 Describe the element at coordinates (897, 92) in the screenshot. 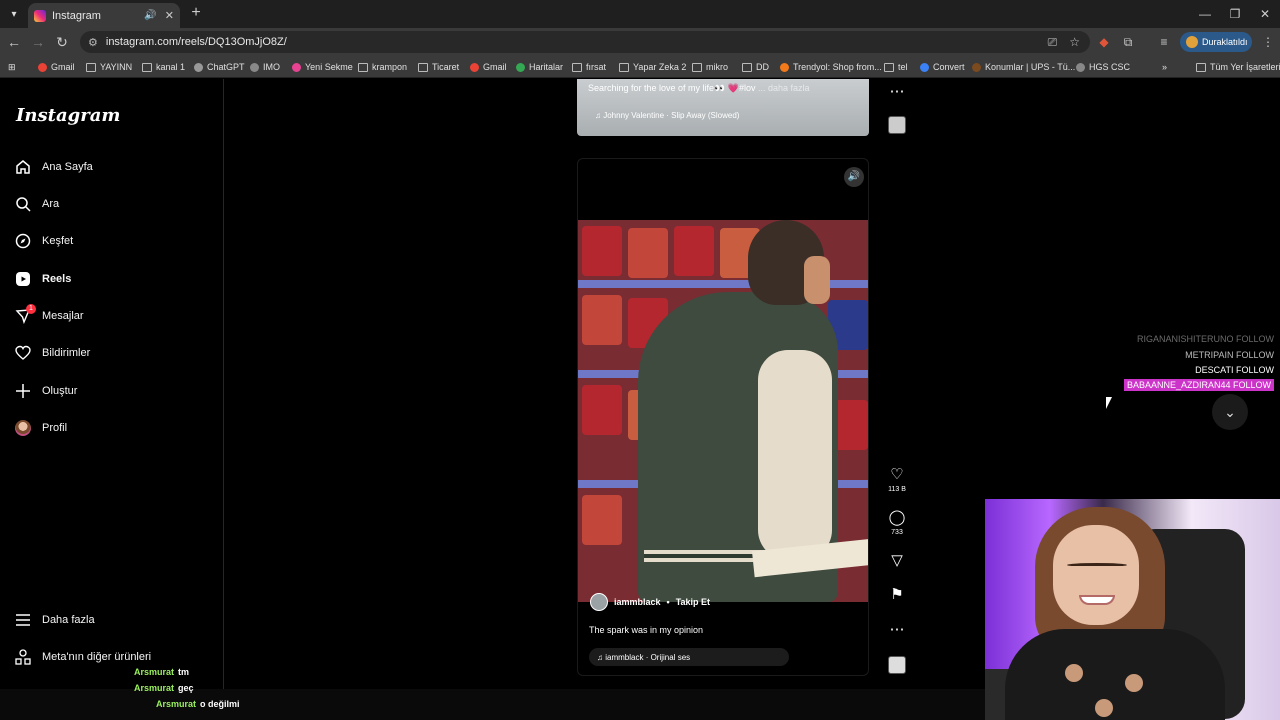

I see `prev-more-options-icon: ⋯` at that location.